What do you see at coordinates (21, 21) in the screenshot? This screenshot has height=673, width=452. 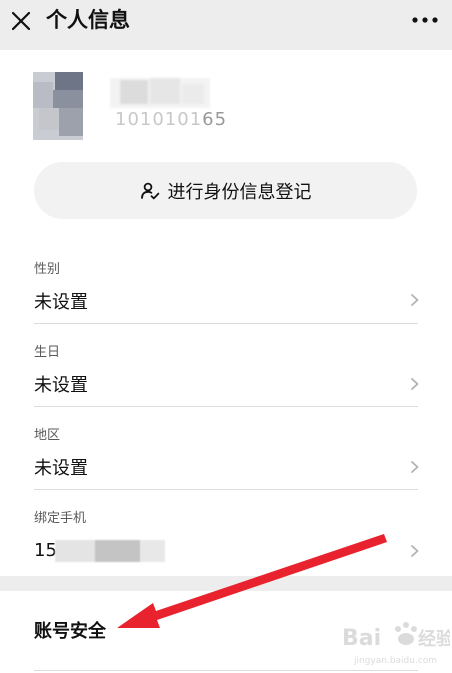 I see `close-icon` at bounding box center [21, 21].